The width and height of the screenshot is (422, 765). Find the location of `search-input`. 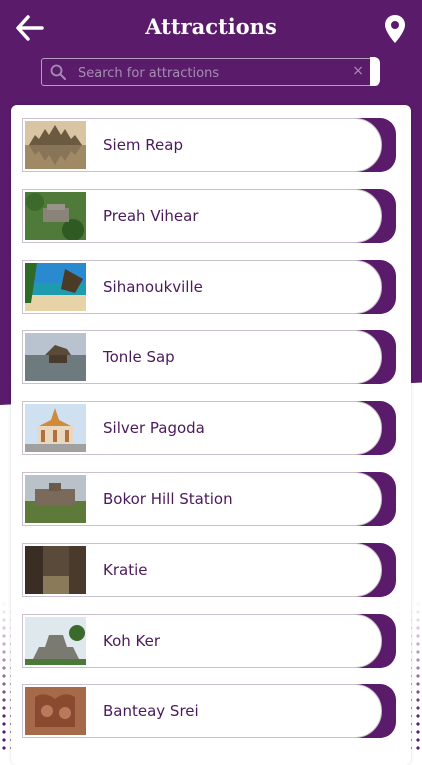

search-input is located at coordinates (213, 73).